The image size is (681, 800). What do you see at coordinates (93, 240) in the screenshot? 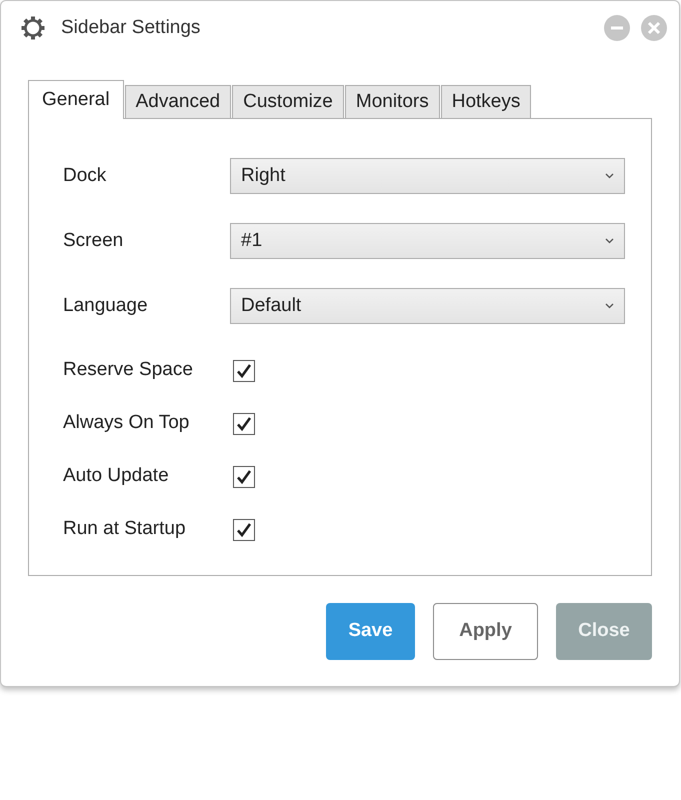
I see `field-label: Screen` at bounding box center [93, 240].